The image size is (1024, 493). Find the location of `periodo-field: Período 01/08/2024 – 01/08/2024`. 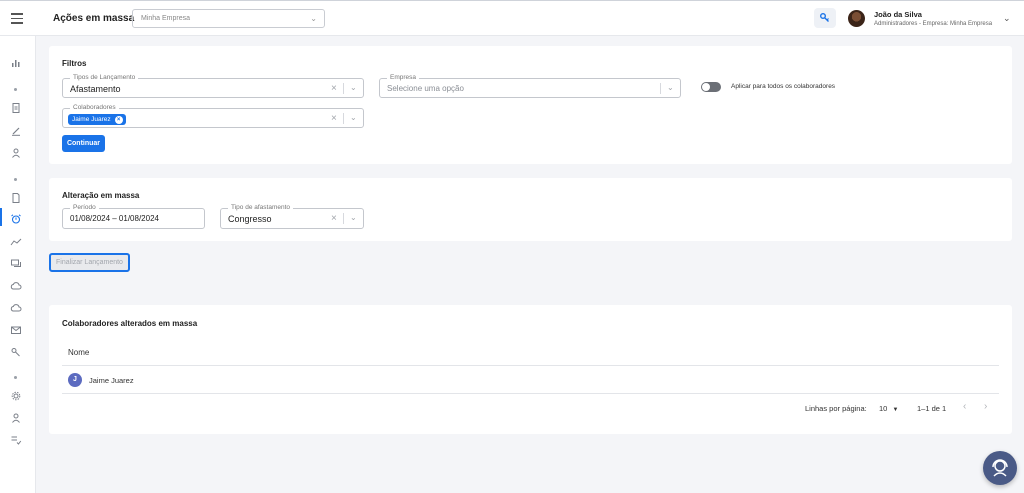

periodo-field: Período 01/08/2024 – 01/08/2024 is located at coordinates (133, 216).